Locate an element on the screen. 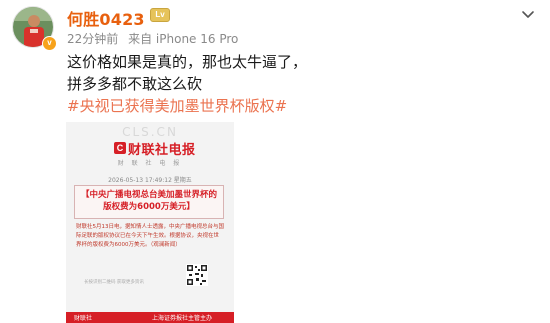 The image size is (550, 323). post-text: 这价格如果是真的，那也太牛逼了， 拼多多都不敢这么砍 is located at coordinates (297, 73).